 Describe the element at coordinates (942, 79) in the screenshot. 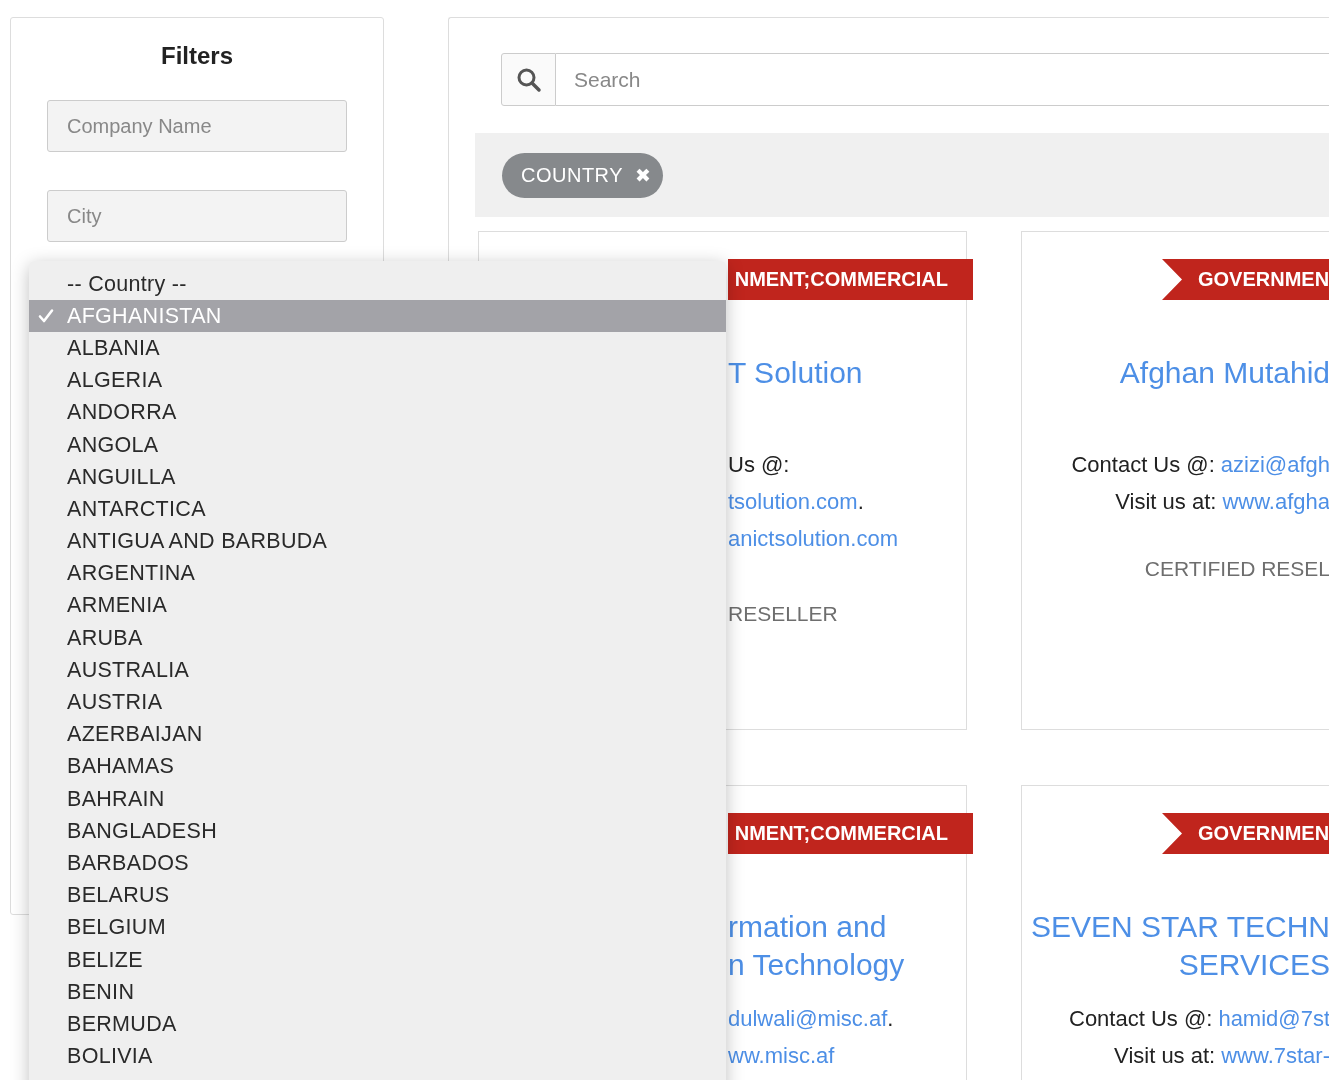

I see `search-field: Search` at that location.